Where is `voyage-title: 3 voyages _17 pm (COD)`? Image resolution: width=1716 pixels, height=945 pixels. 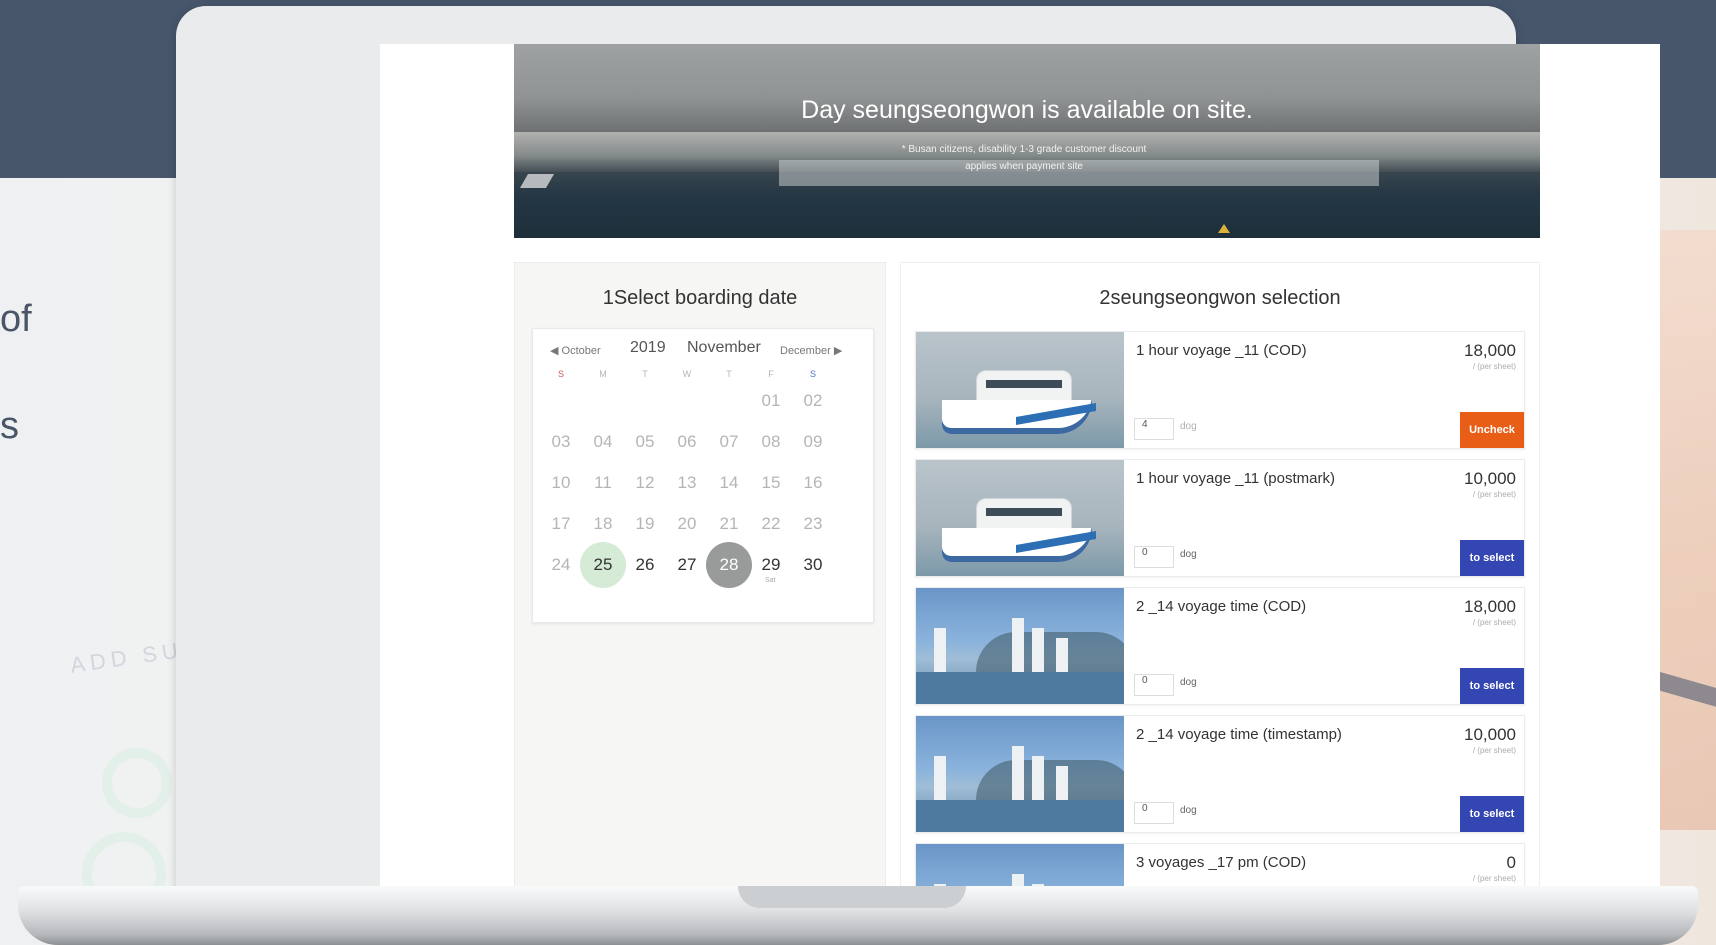
voyage-title: 3 voyages _17 pm (COD) is located at coordinates (1221, 862).